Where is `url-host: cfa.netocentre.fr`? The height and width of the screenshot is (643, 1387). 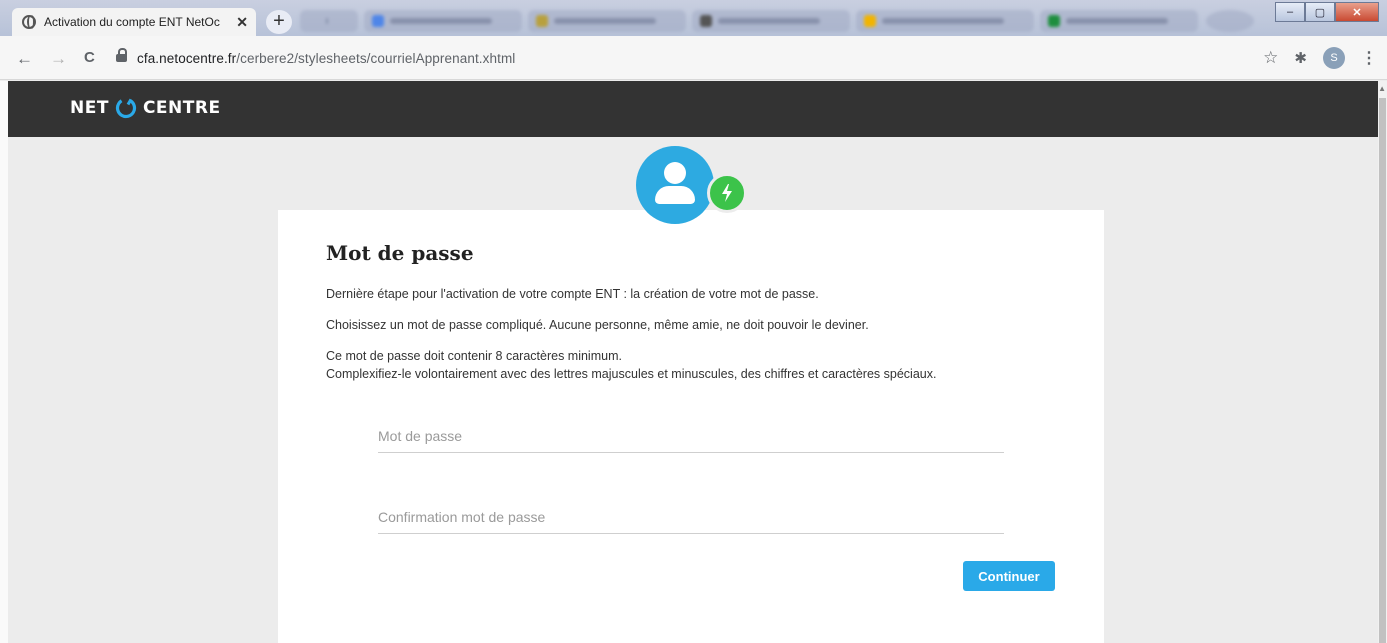
url-host: cfa.netocentre.fr is located at coordinates (187, 58).